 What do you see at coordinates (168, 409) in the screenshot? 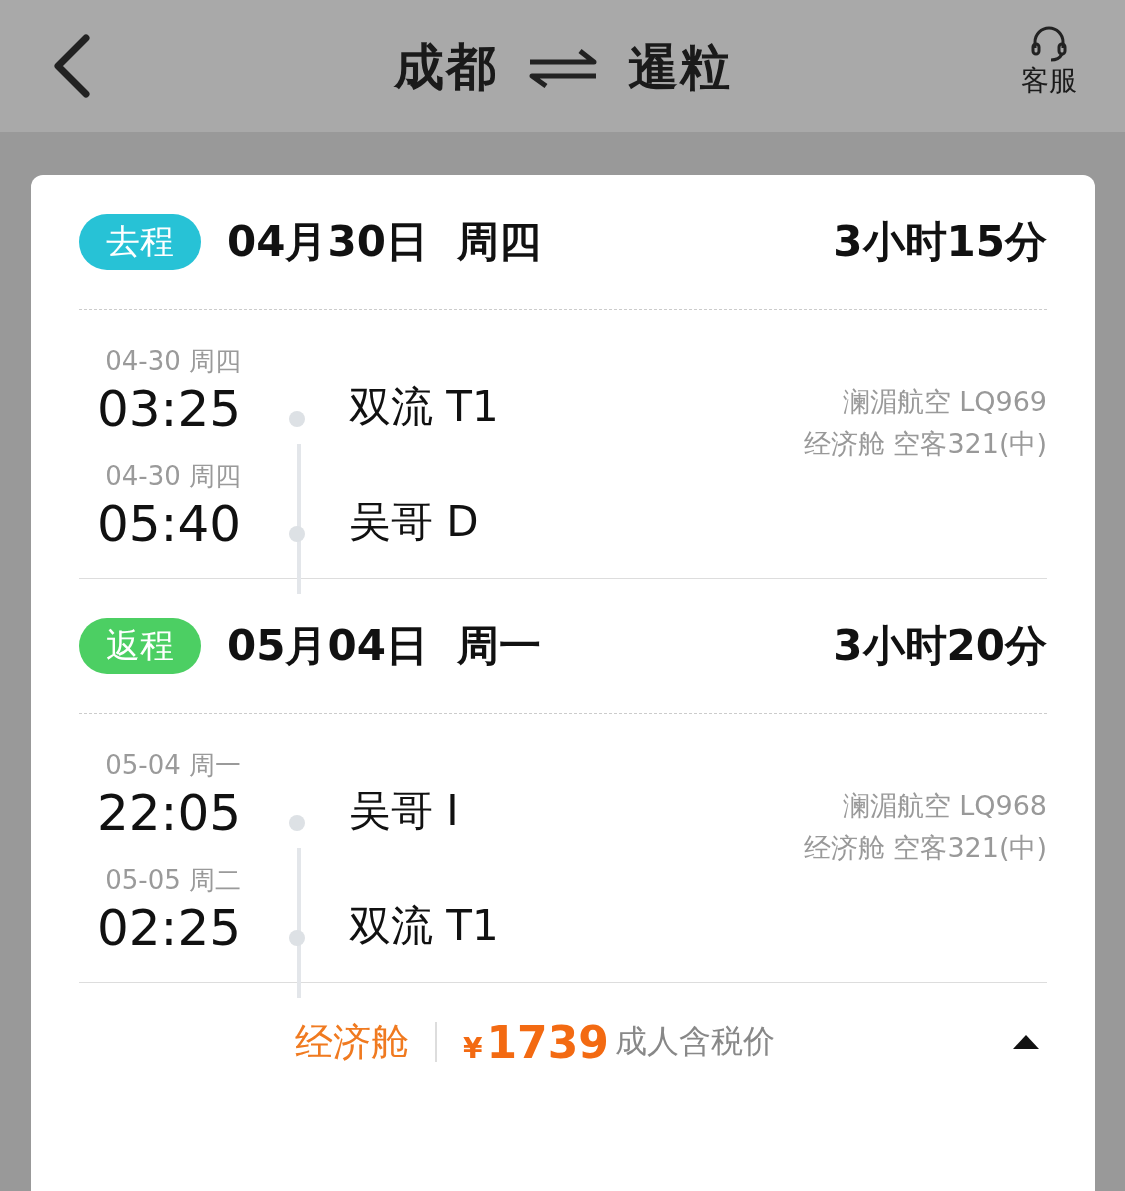
I see `stop-time: 03:25` at bounding box center [168, 409].